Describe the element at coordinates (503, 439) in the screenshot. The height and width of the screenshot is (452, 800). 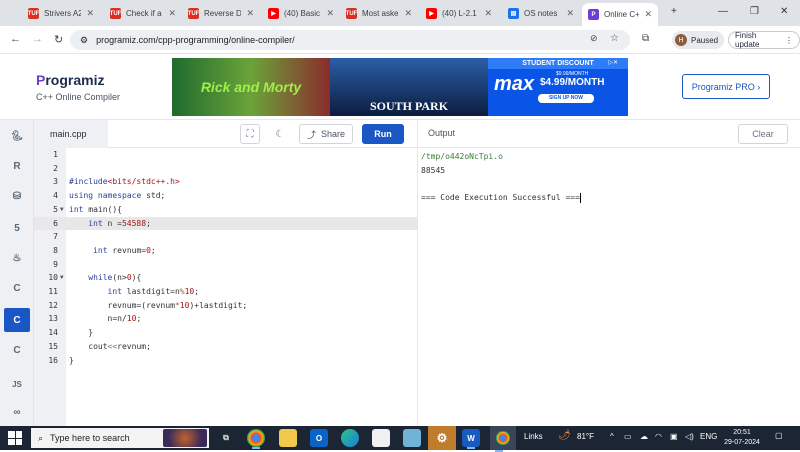
I see `chrome-active-icon` at that location.